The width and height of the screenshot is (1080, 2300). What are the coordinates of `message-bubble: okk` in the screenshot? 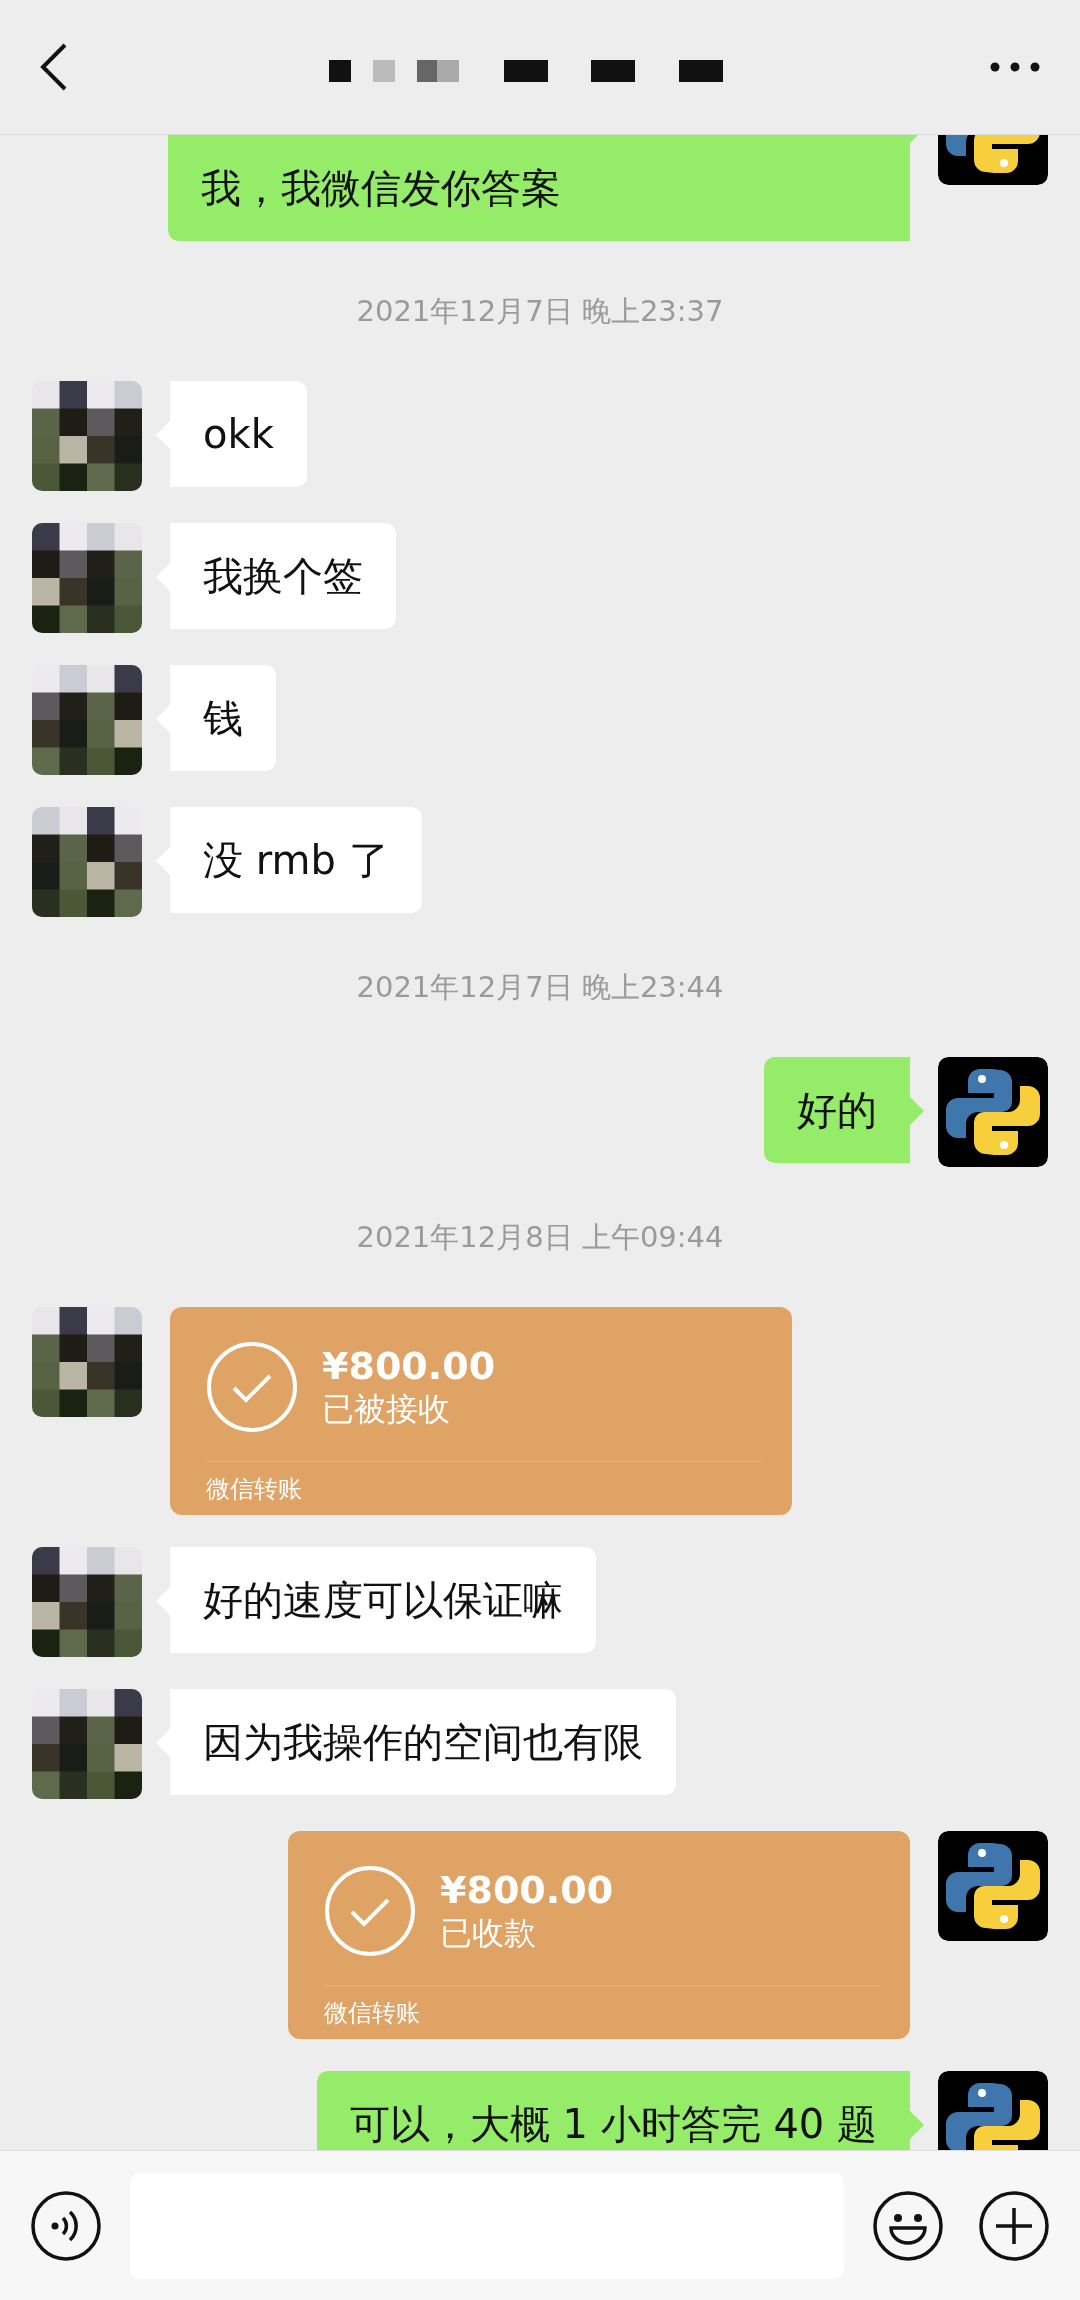 It's located at (231, 434).